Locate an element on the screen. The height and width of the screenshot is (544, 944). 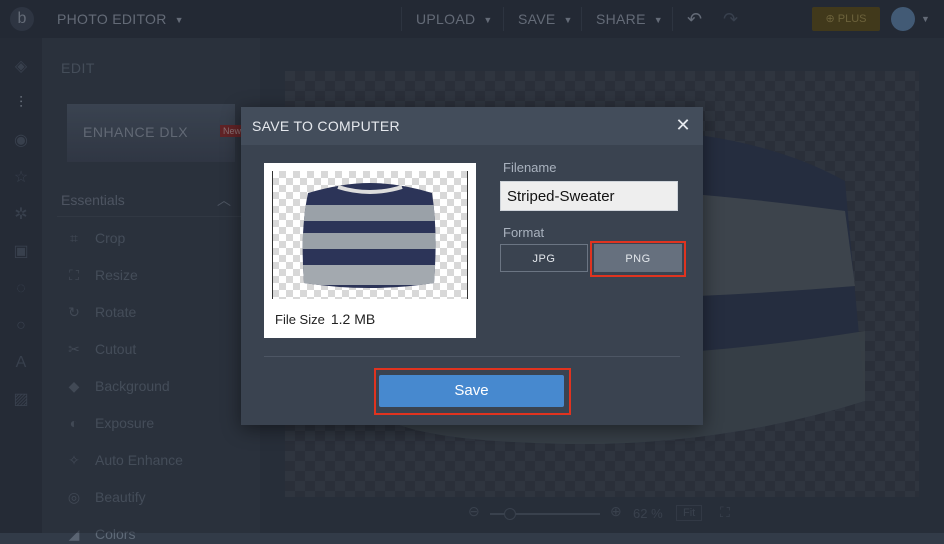
close-icon: ✕ is located at coordinates (683, 125).